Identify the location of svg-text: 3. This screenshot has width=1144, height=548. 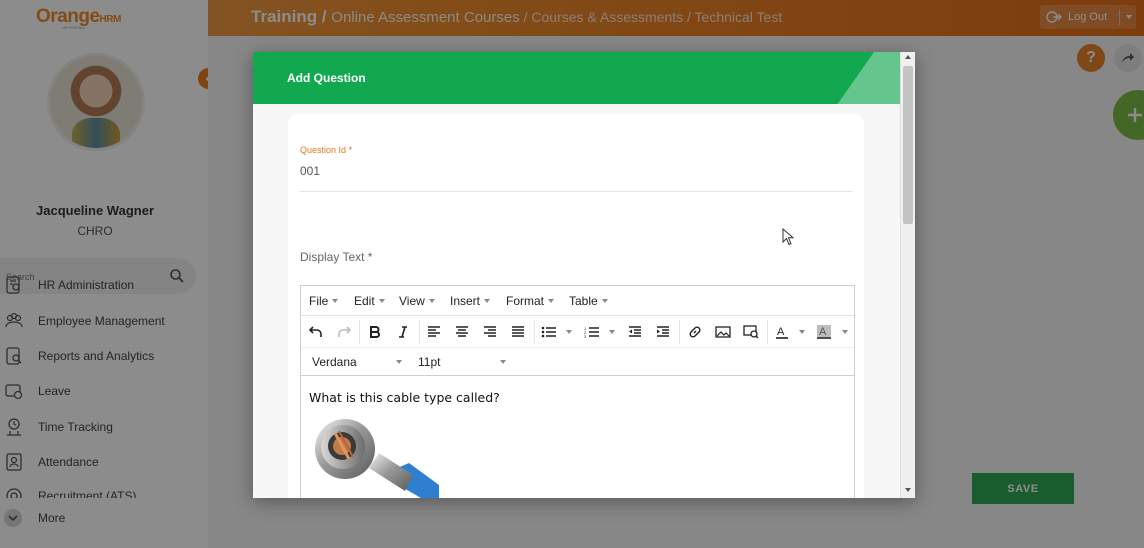
(585, 336).